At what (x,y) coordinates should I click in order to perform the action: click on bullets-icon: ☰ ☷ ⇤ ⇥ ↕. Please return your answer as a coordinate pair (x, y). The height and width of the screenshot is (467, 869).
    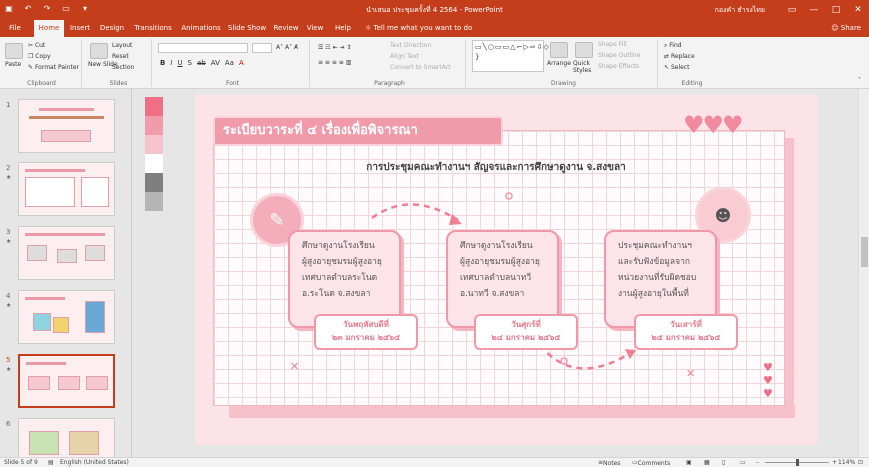
    Looking at the image, I should click on (334, 47).